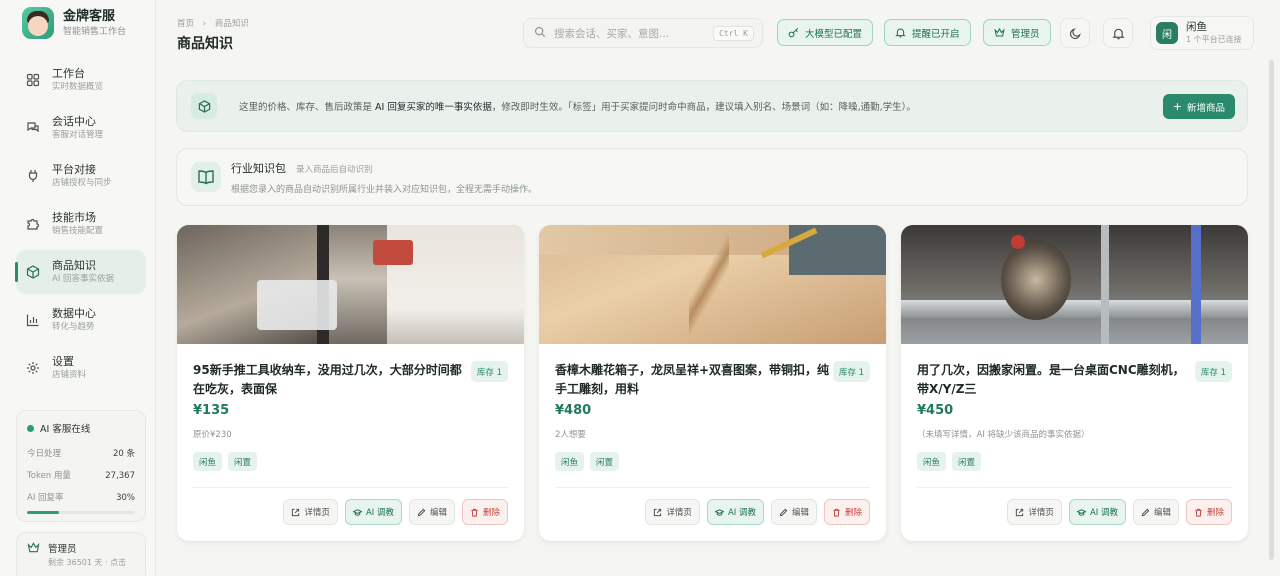 The height and width of the screenshot is (576, 1280). I want to click on ai-tune-label: AI 调教, so click(741, 513).